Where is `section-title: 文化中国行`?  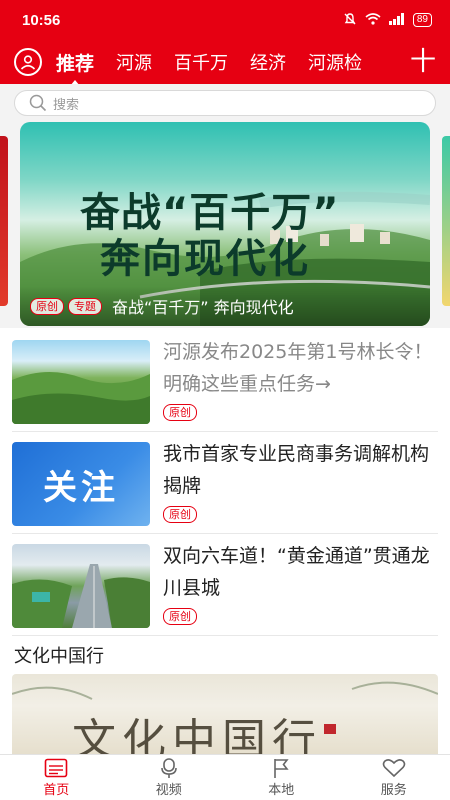 section-title: 文化中国行 is located at coordinates (59, 656).